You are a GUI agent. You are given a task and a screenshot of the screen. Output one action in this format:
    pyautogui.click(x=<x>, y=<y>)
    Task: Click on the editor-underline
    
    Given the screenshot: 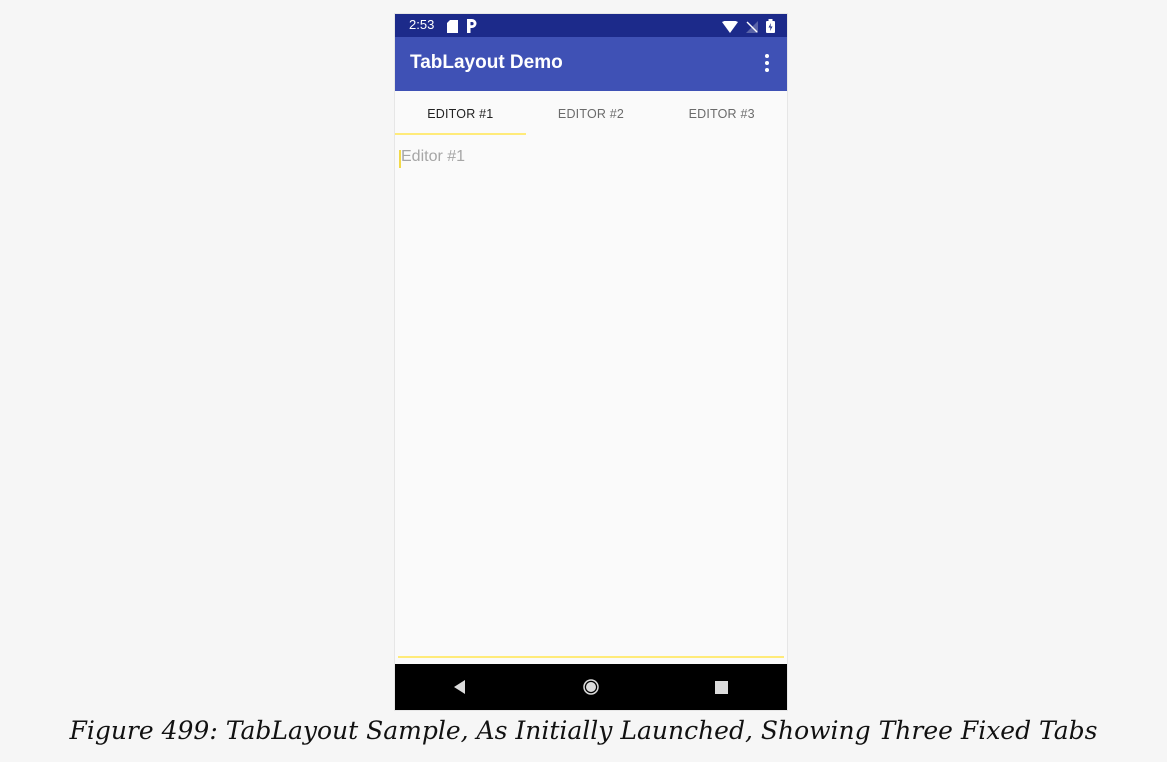 What is the action you would take?
    pyautogui.click(x=591, y=657)
    